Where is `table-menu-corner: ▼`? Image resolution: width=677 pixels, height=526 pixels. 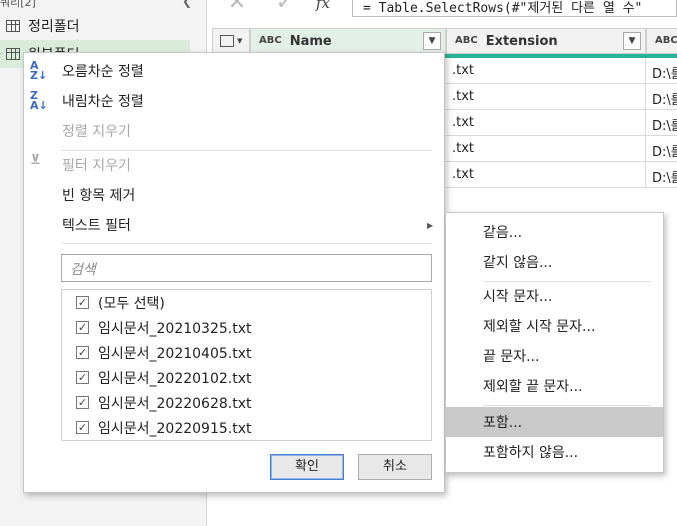
table-menu-corner: ▼ is located at coordinates (231, 41).